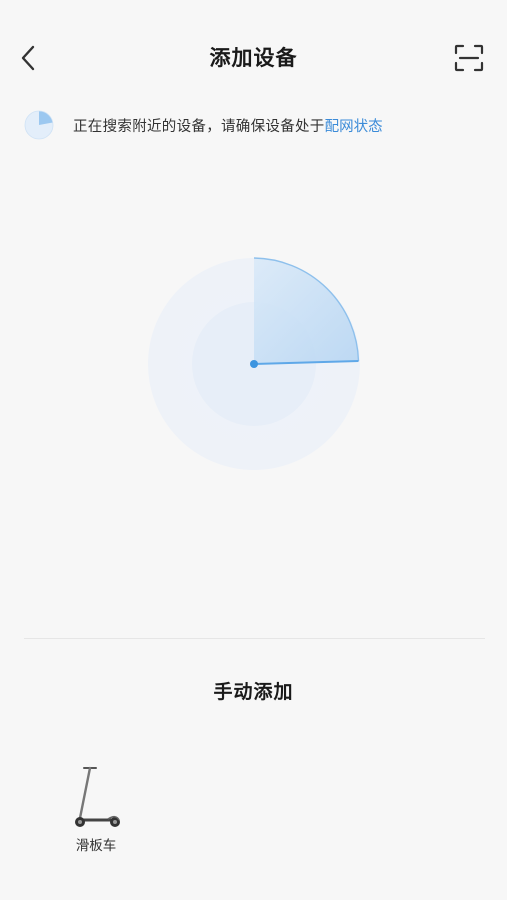 The height and width of the screenshot is (900, 507). What do you see at coordinates (254, 638) in the screenshot?
I see `section-divider` at bounding box center [254, 638].